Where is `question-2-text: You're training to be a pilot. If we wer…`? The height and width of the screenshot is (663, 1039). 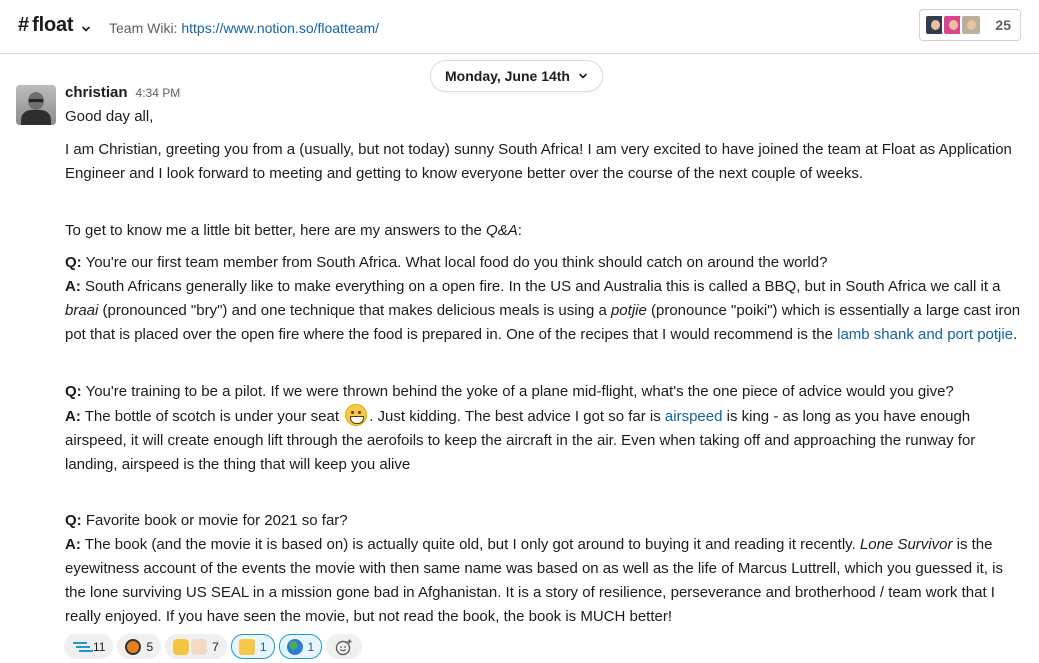 question-2-text: You're training to be a pilot. If we wer… is located at coordinates (517, 391).